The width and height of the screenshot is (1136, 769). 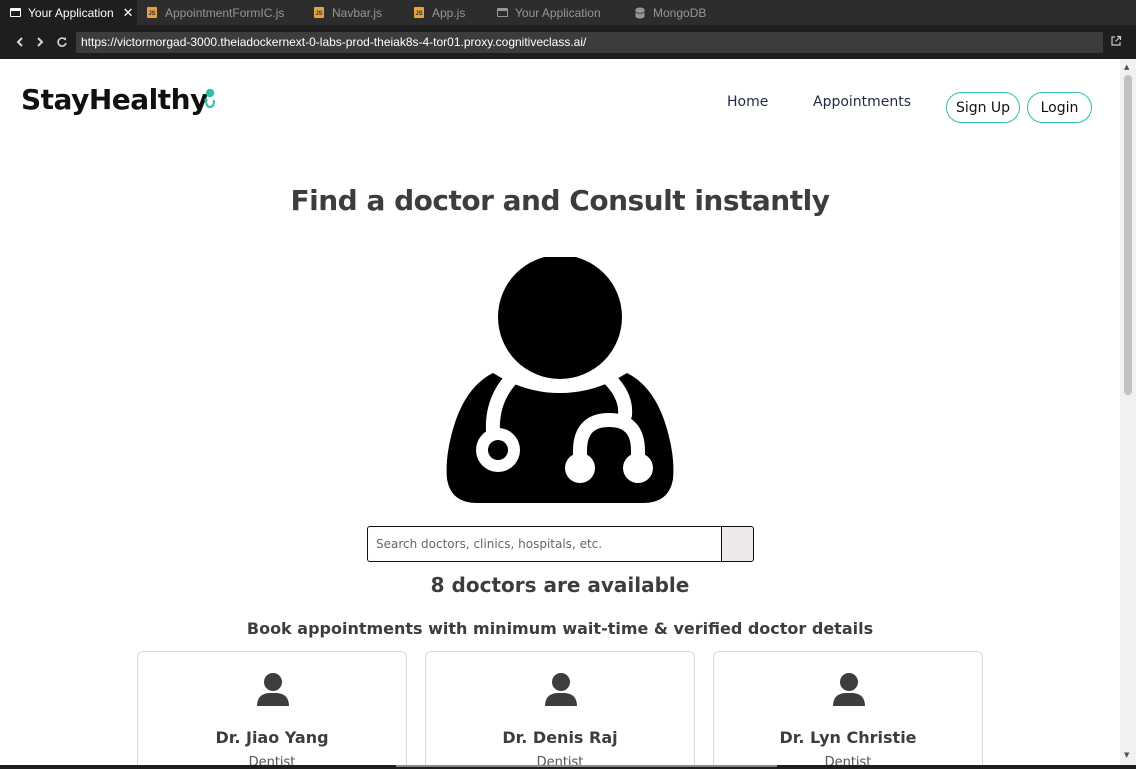 I want to click on forward-icon, so click(x=40, y=42).